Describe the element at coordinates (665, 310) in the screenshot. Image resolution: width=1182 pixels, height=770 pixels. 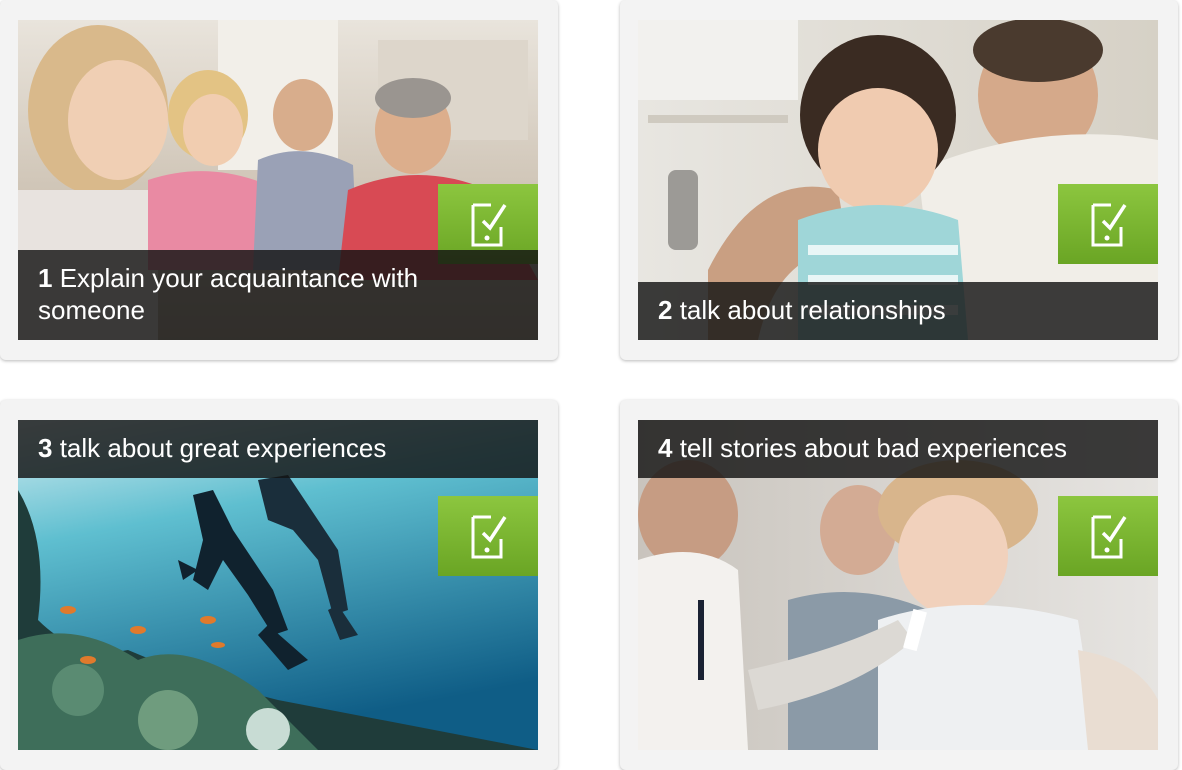
I see `lesson-number: 2` at that location.